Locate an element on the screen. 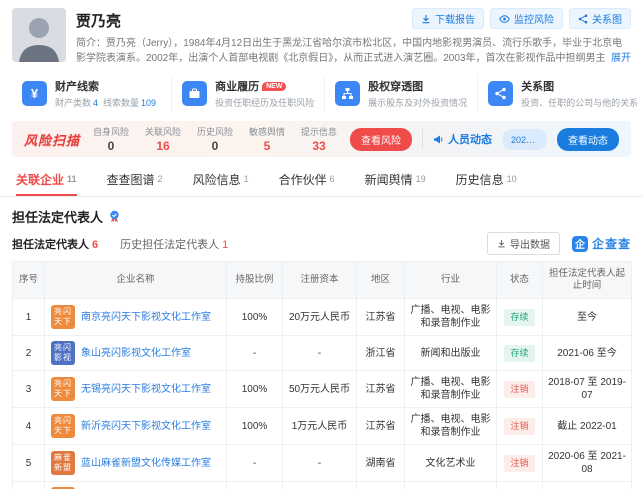 The height and width of the screenshot is (489, 643). export-icon is located at coordinates (501, 243).